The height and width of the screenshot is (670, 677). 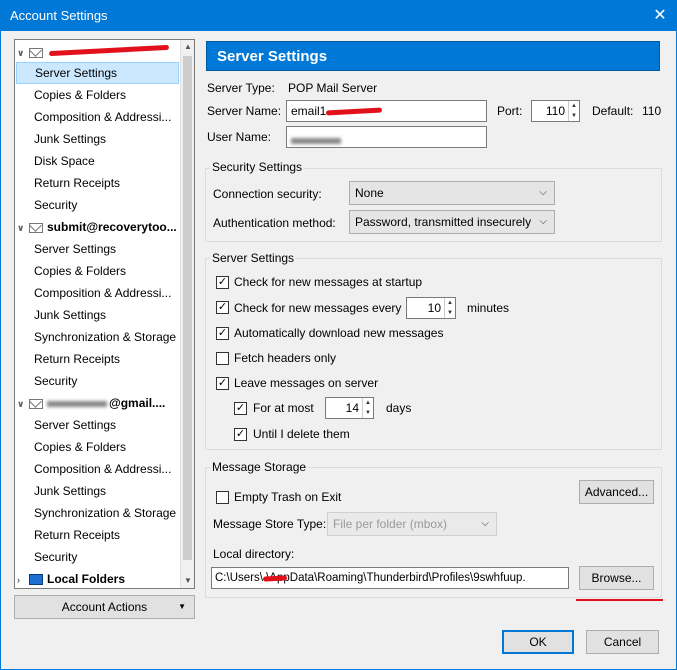 I want to click on scroll-up-icon: ▲, so click(x=187, y=47).